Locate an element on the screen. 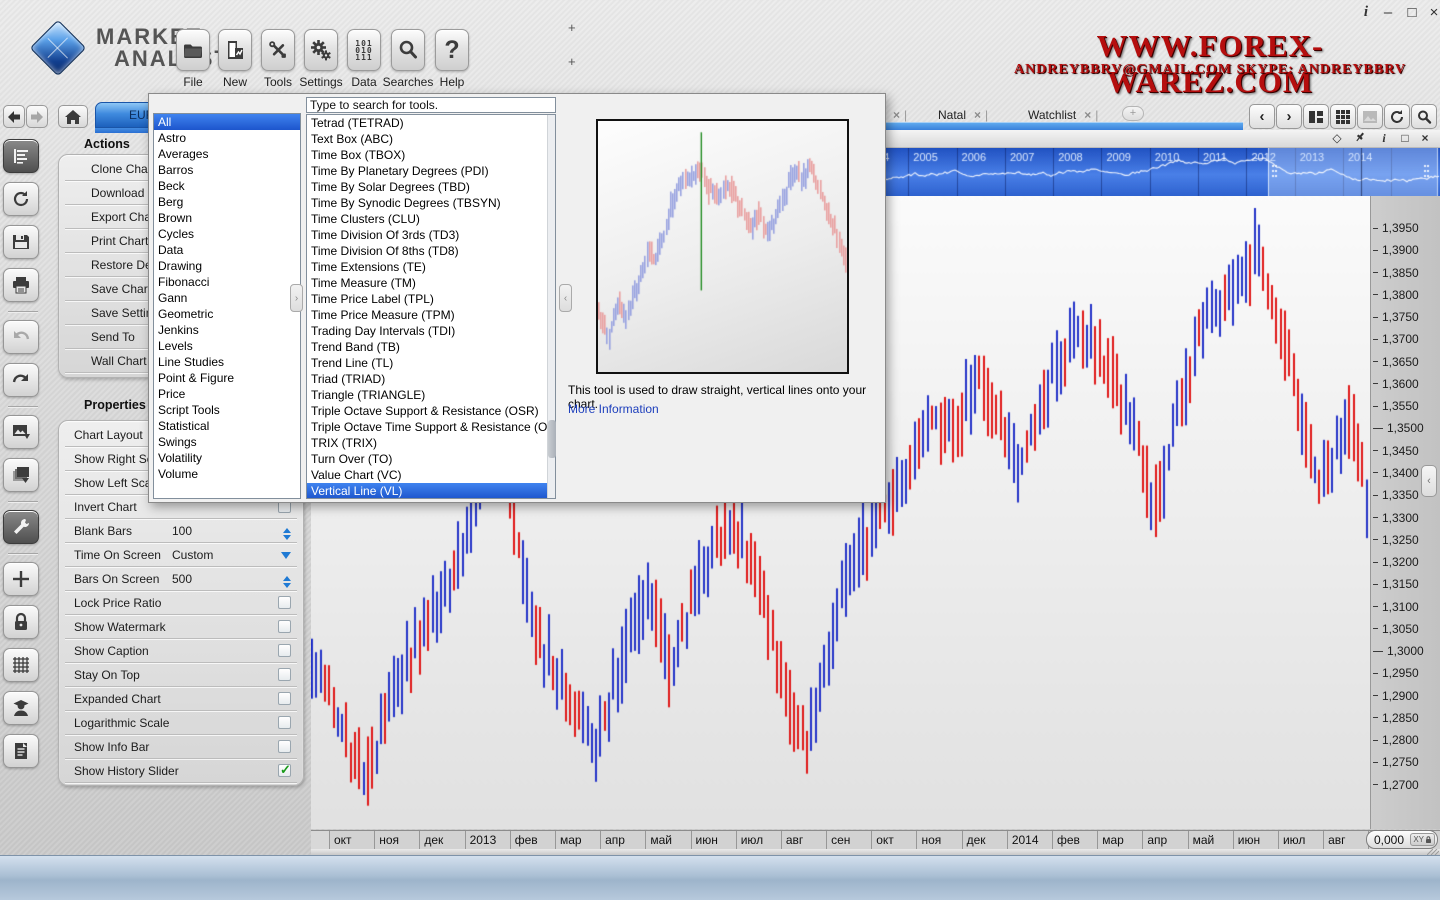 This screenshot has height=900, width=1440. category-item: All is located at coordinates (227, 122).